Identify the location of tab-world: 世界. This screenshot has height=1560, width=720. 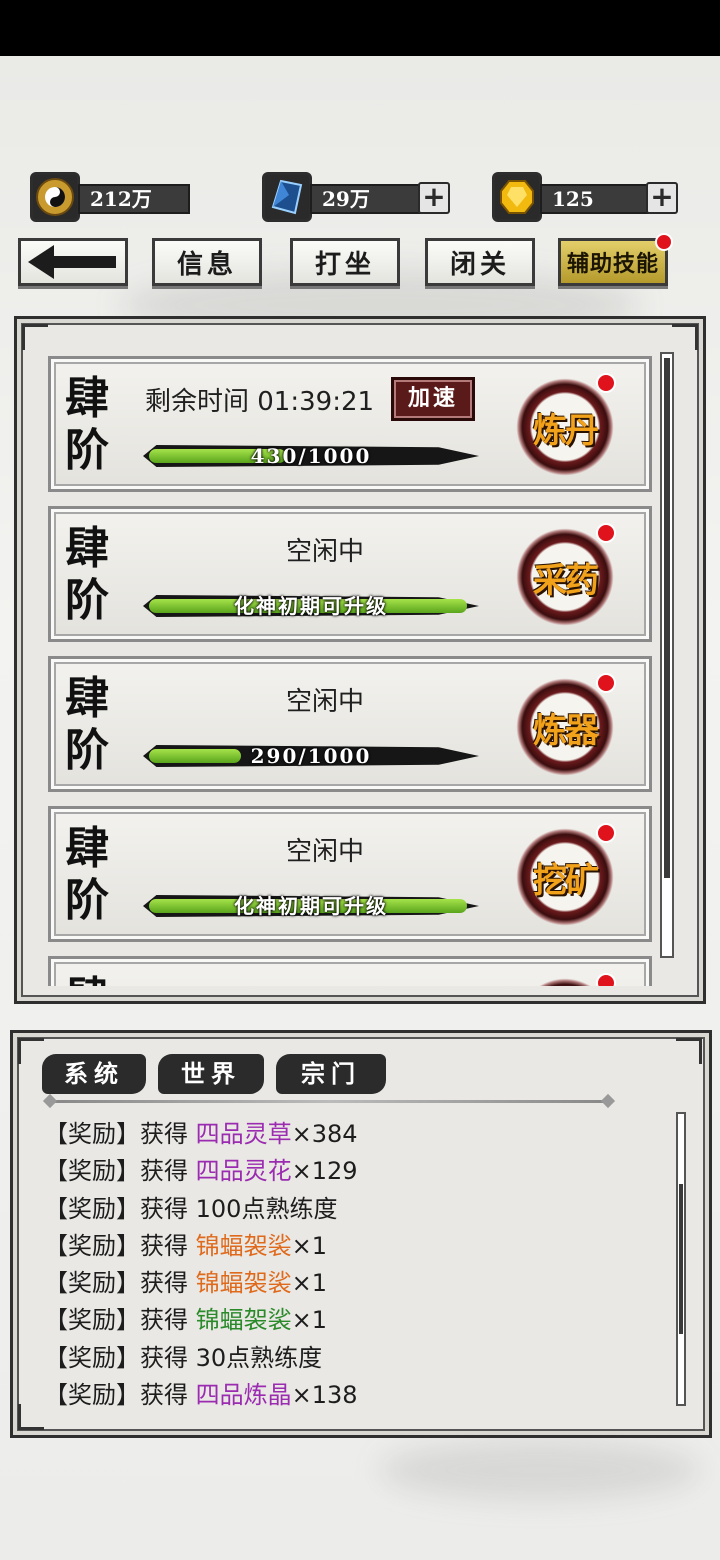
(211, 1074).